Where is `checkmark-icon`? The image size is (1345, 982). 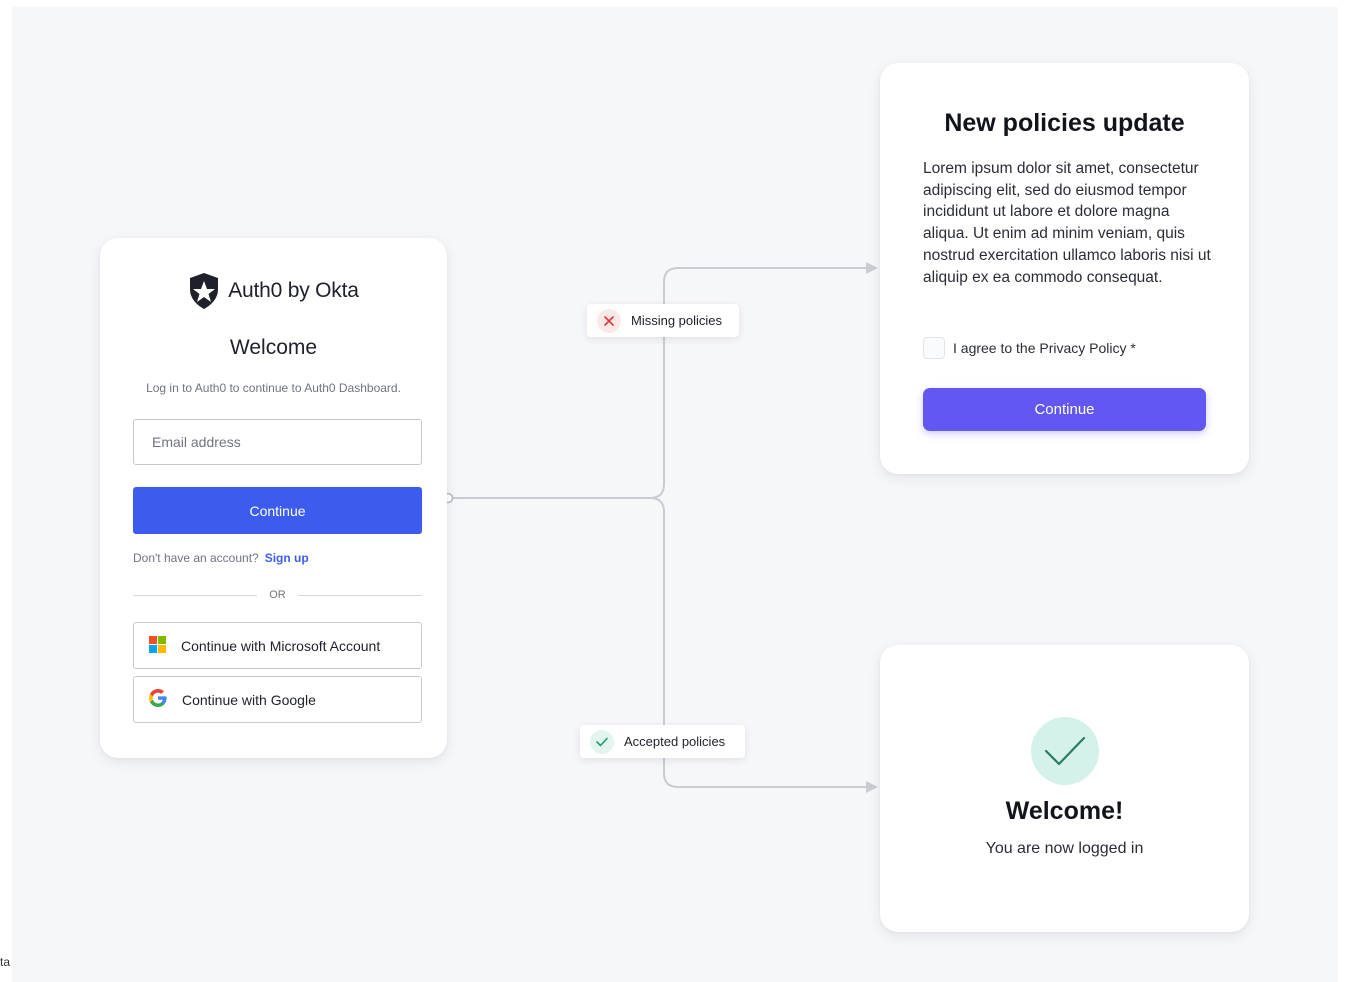
checkmark-icon is located at coordinates (1065, 751).